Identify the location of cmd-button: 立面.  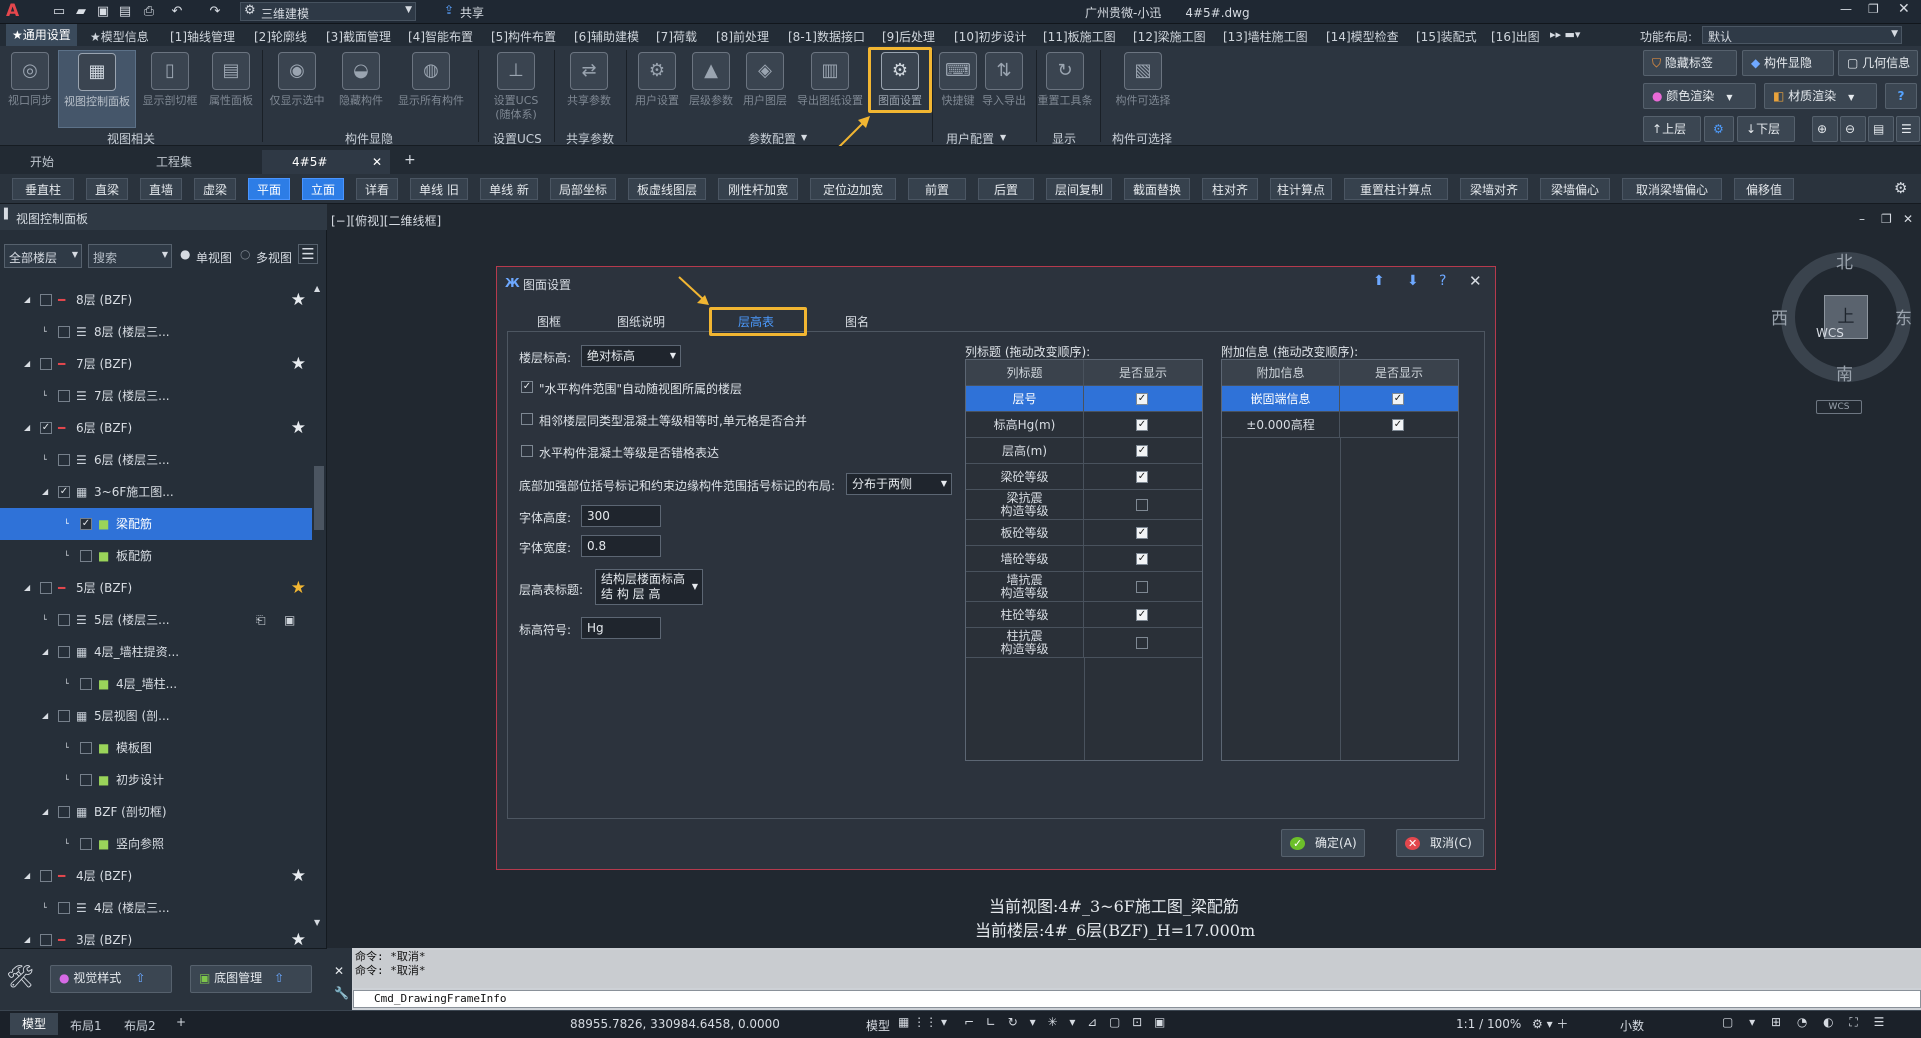
(323, 189).